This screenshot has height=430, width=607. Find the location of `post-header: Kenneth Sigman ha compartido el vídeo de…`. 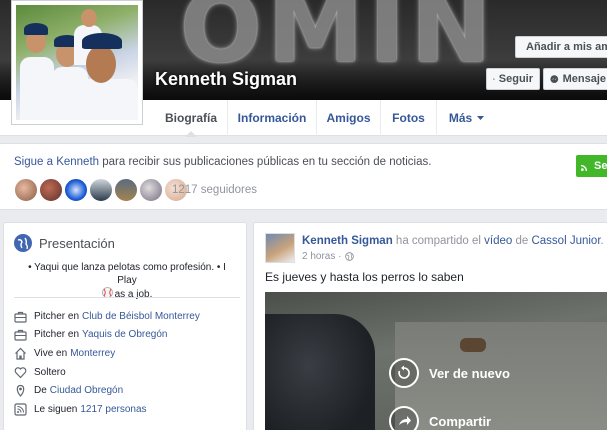

post-header: Kenneth Sigman ha compartido el vídeo de… is located at coordinates (453, 241).